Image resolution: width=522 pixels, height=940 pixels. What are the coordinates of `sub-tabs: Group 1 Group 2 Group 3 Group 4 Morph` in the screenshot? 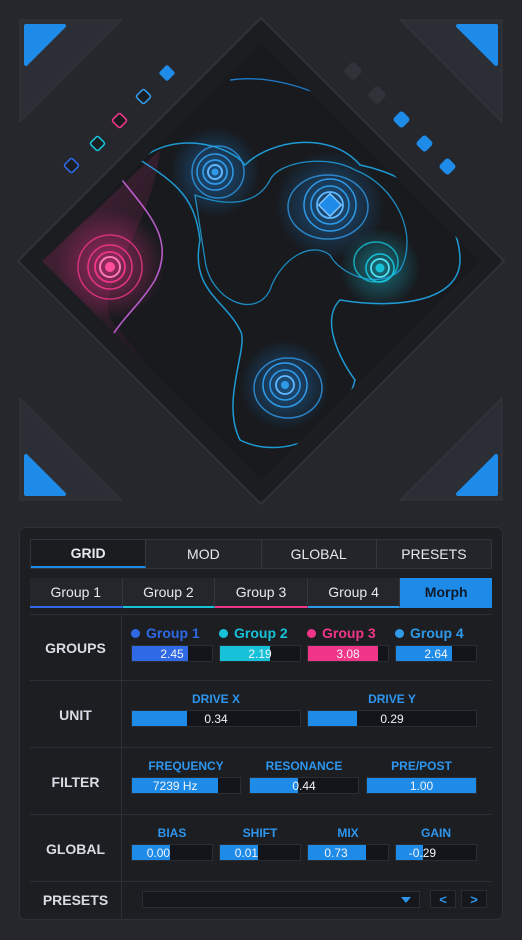 It's located at (261, 593).